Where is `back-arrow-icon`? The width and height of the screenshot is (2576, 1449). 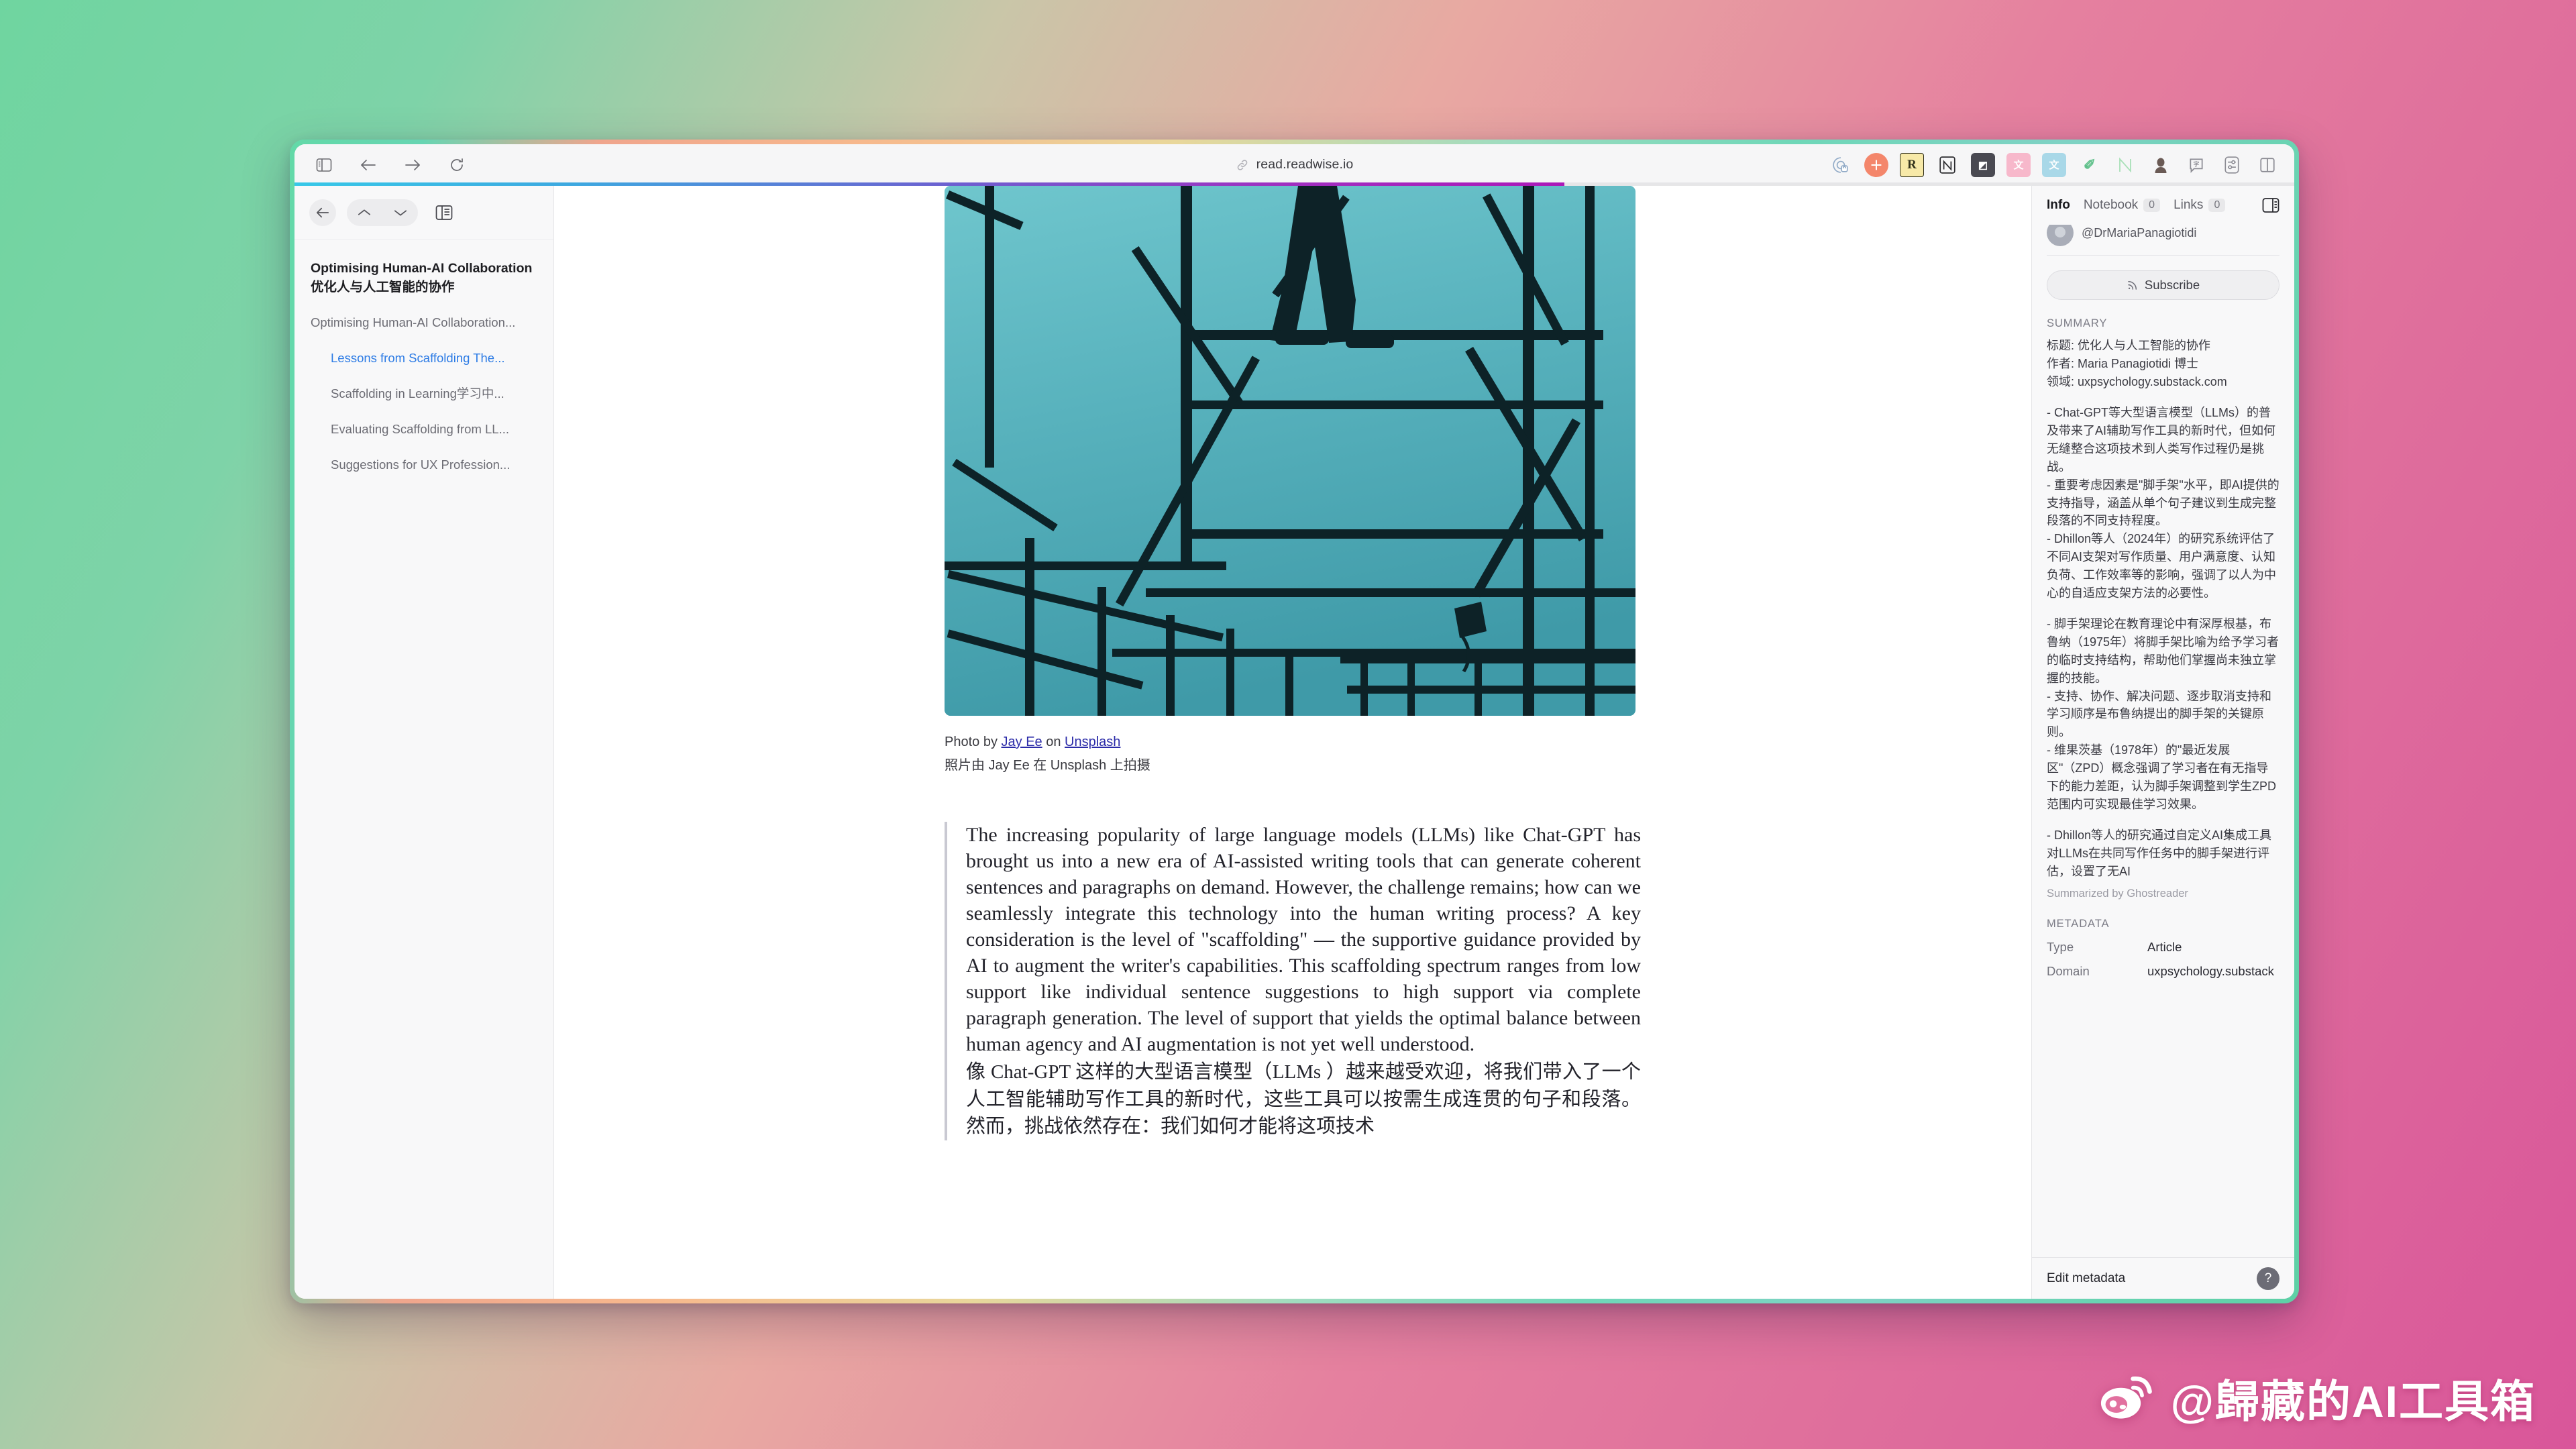 back-arrow-icon is located at coordinates (368, 165).